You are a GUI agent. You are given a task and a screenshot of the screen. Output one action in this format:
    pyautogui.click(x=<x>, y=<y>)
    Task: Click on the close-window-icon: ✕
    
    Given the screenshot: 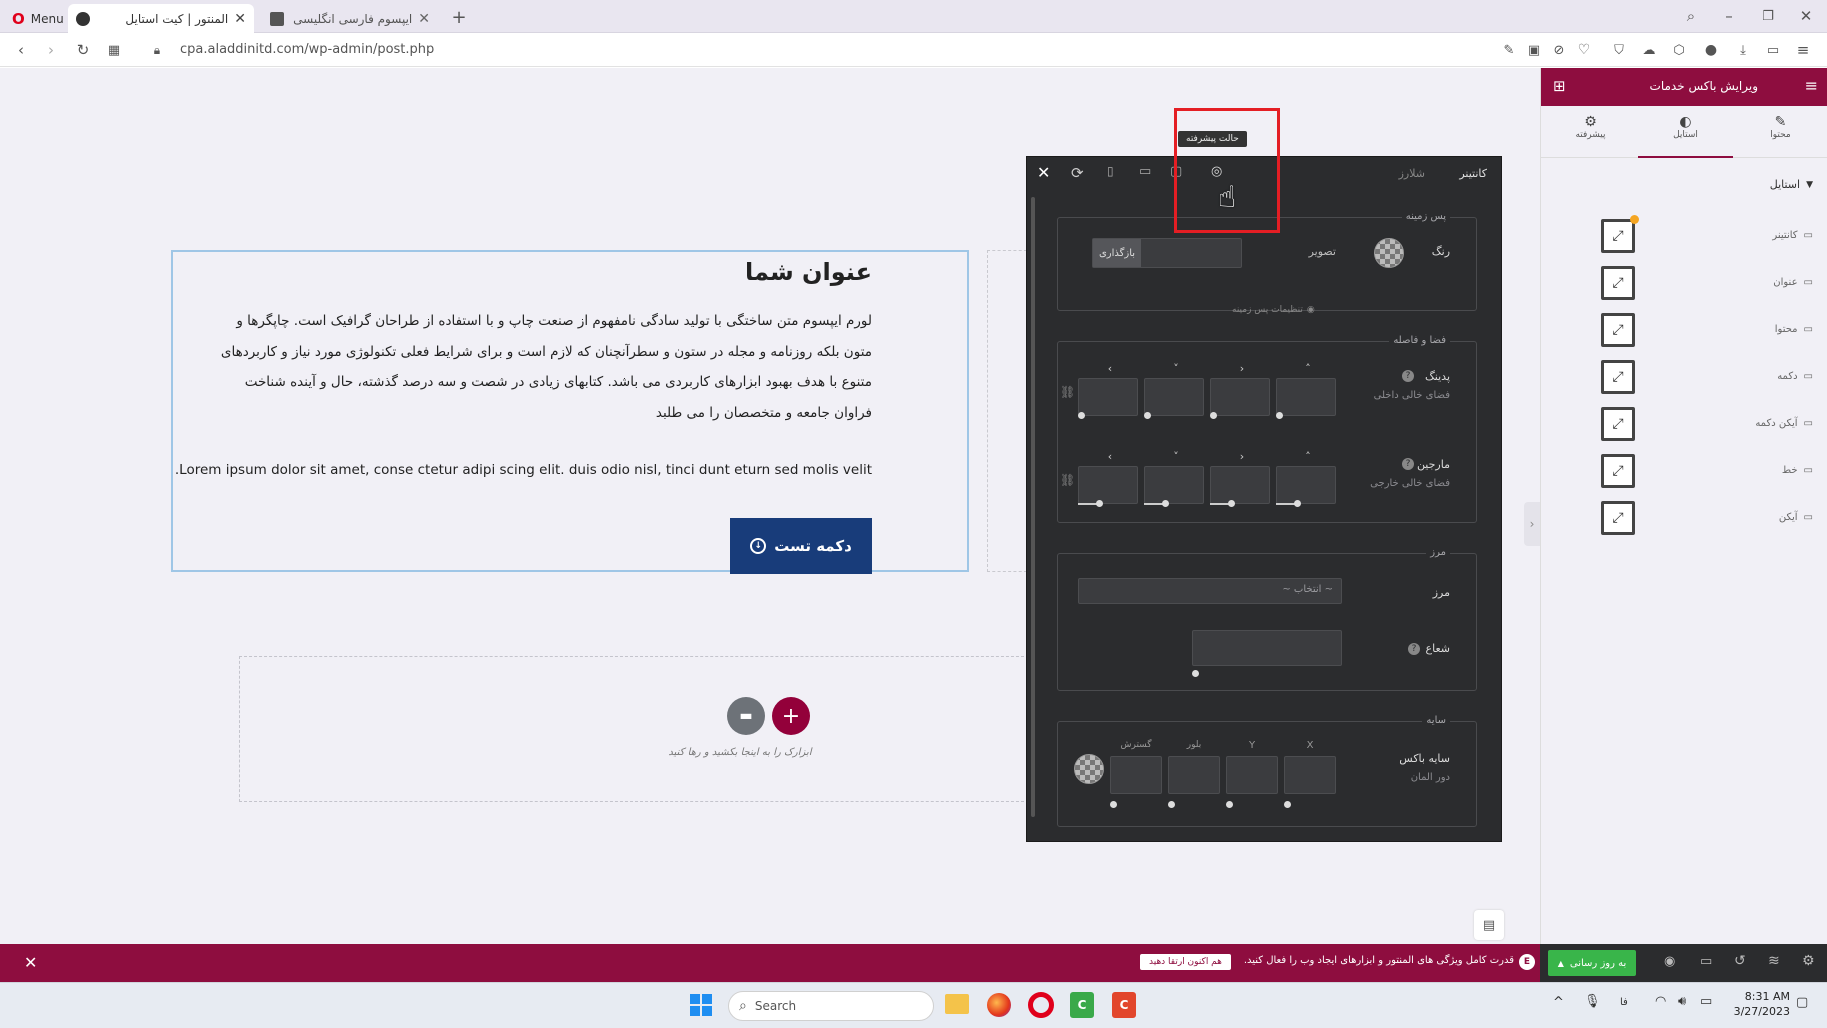 What is the action you would take?
    pyautogui.click(x=1806, y=16)
    